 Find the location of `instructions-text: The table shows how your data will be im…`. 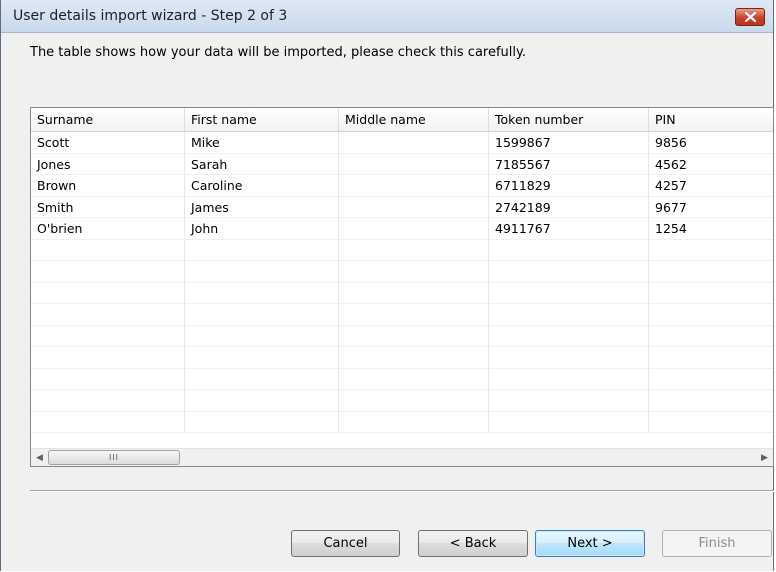

instructions-text: The table shows how your data will be im… is located at coordinates (278, 52).